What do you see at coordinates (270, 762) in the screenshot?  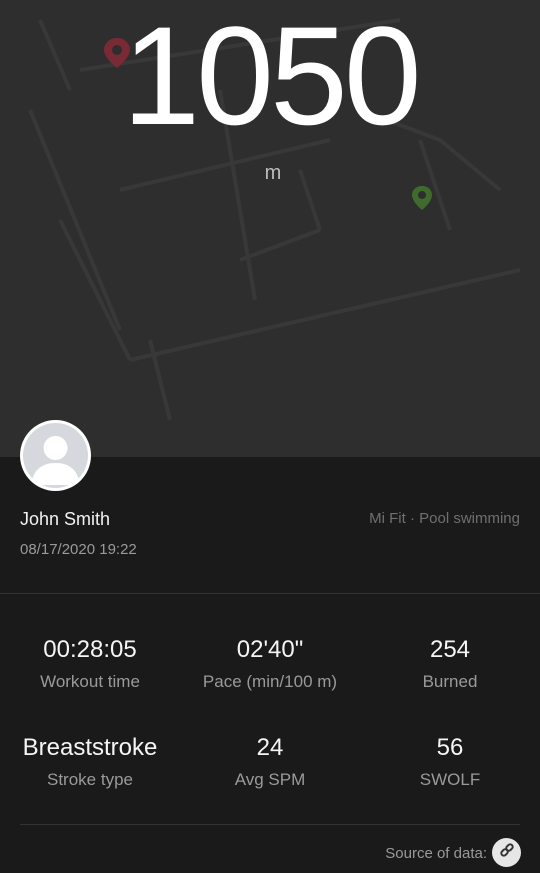 I see `stat-avg-spm: 24 Avg SPM` at bounding box center [270, 762].